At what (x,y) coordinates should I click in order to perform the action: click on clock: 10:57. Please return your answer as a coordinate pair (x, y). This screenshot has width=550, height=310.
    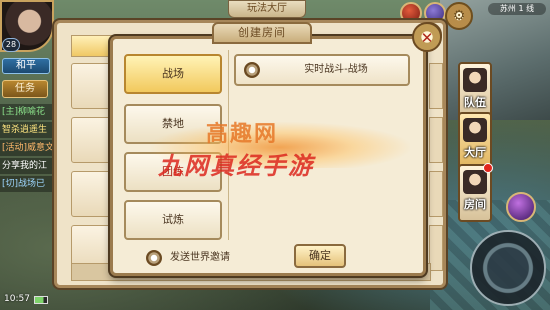
    Looking at the image, I should click on (17, 299).